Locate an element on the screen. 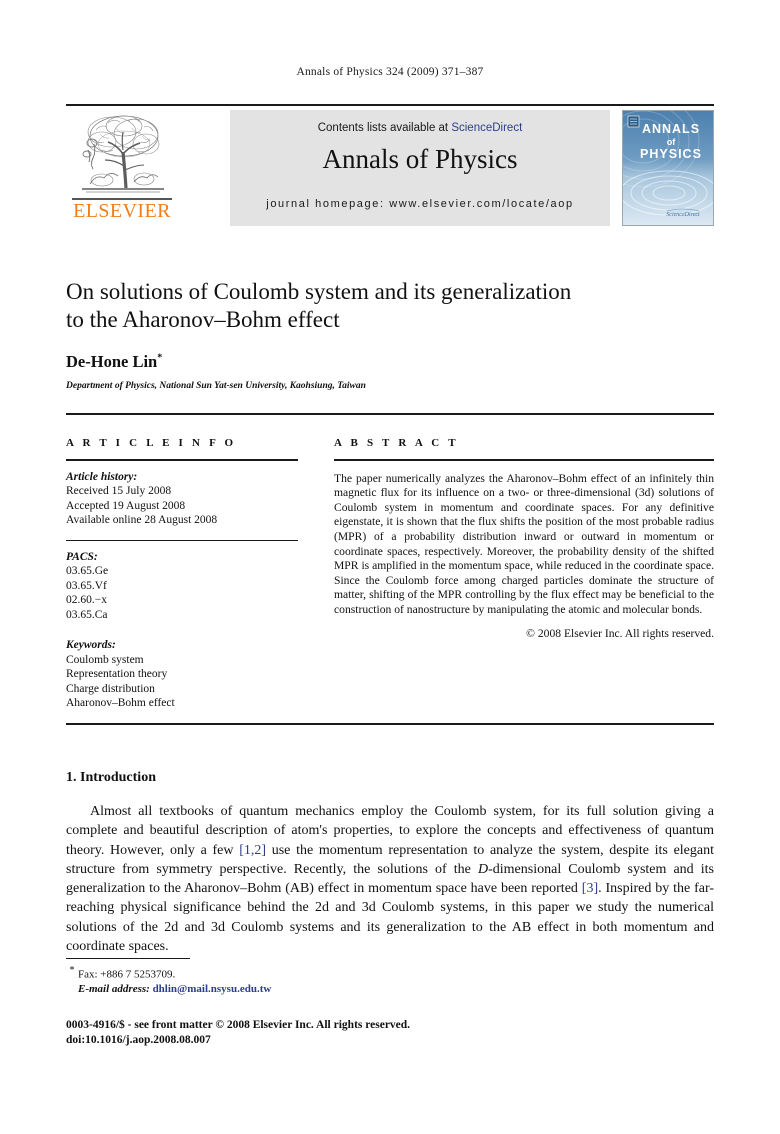 Image resolution: width=780 pixels, height=1134 pixels. keyword-item: Coulomb system is located at coordinates (105, 659).